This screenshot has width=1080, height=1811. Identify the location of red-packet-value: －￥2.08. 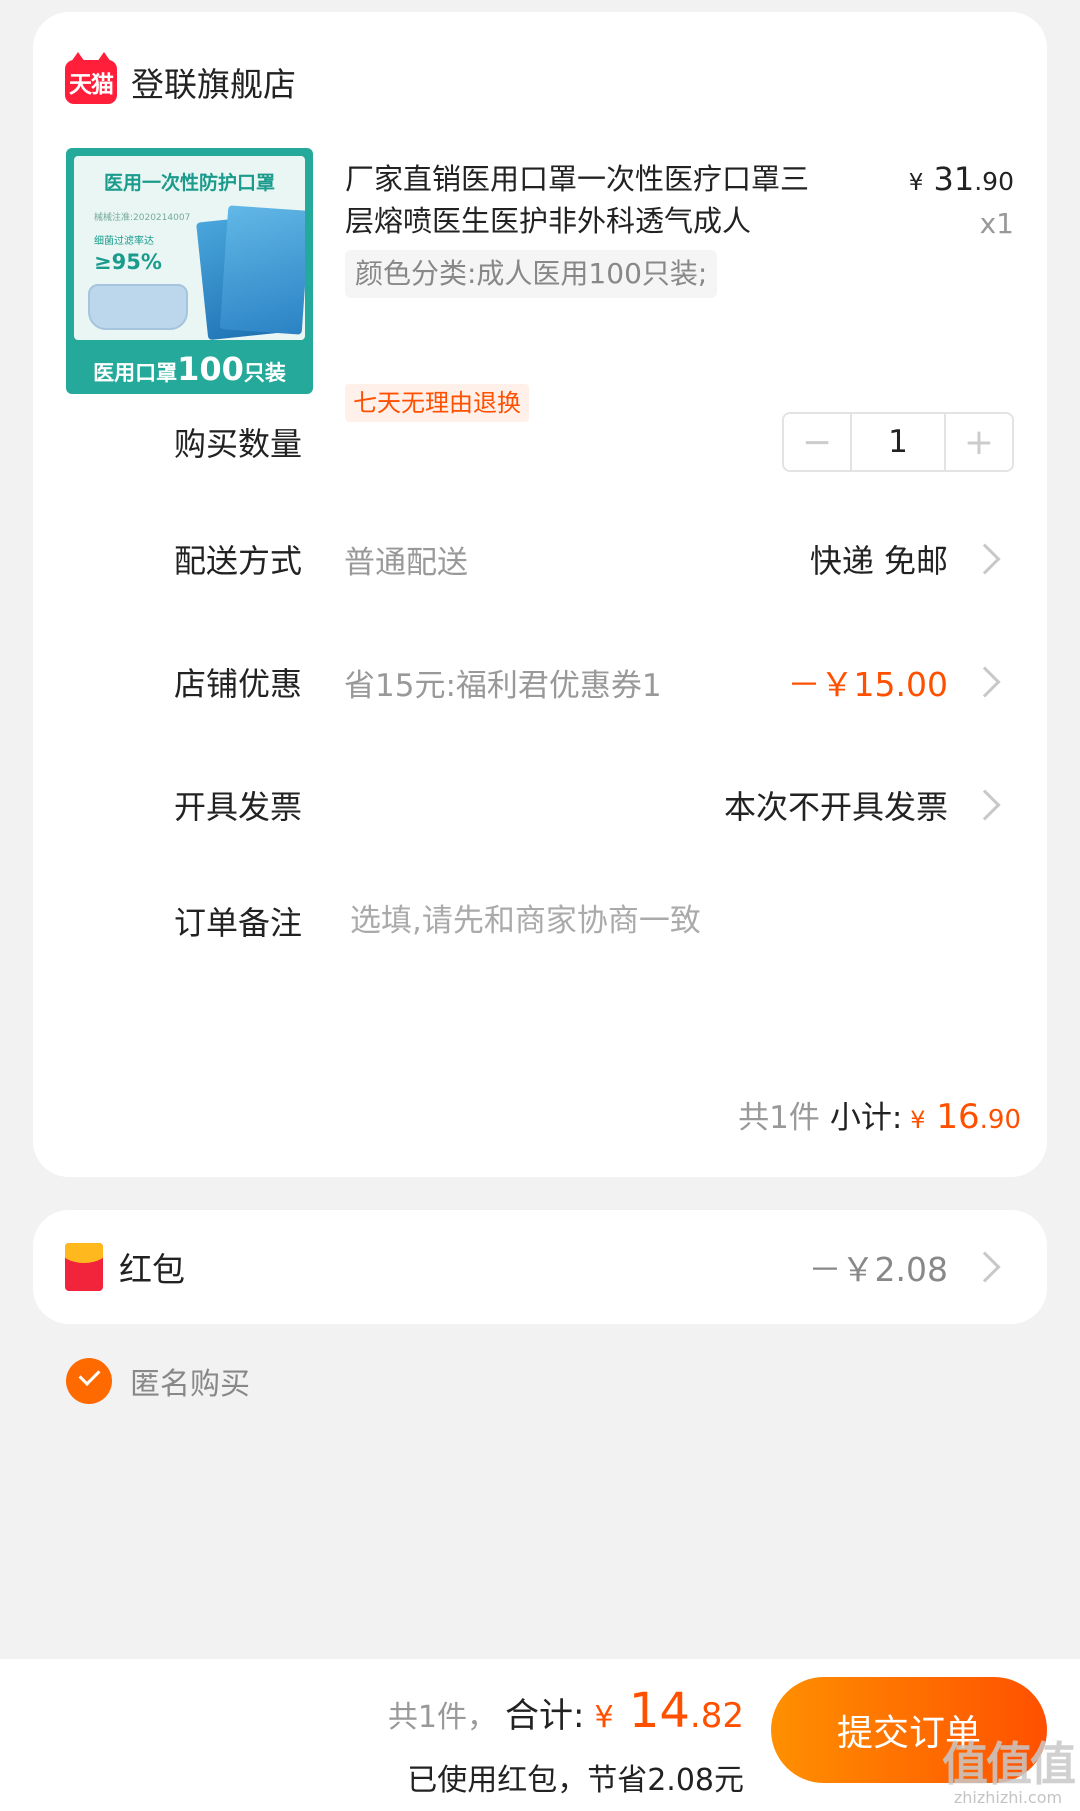
(878, 1269).